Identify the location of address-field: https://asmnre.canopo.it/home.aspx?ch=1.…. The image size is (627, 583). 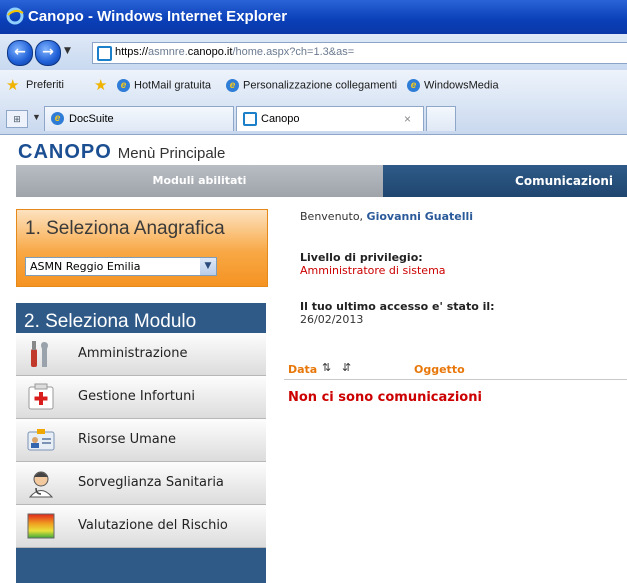
(359, 53).